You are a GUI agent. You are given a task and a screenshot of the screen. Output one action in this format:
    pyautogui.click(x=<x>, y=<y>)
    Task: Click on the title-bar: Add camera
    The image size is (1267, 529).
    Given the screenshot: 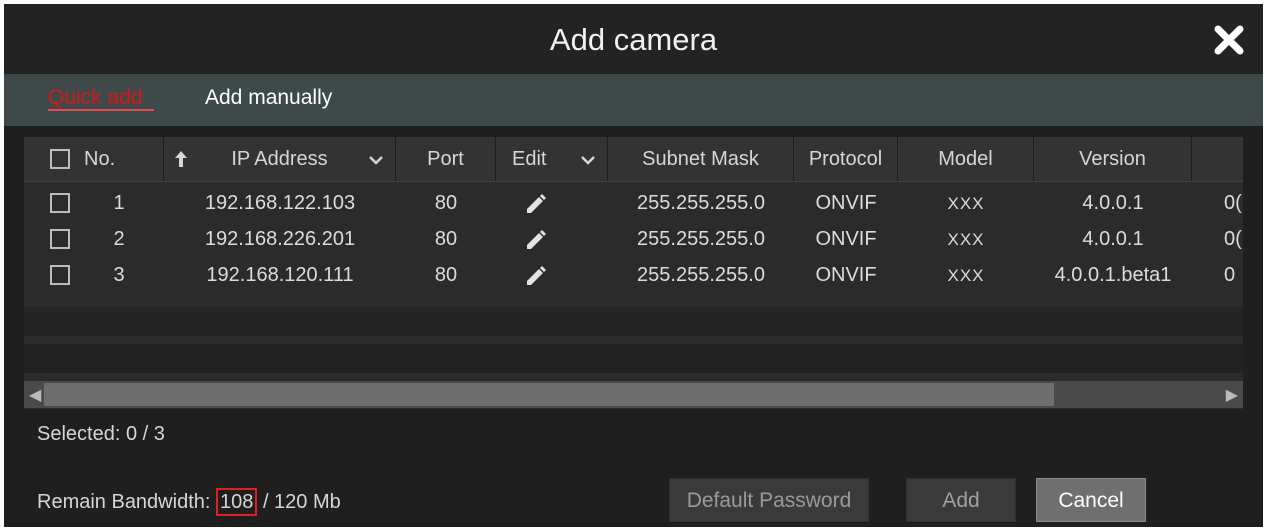 What is the action you would take?
    pyautogui.click(x=633, y=39)
    